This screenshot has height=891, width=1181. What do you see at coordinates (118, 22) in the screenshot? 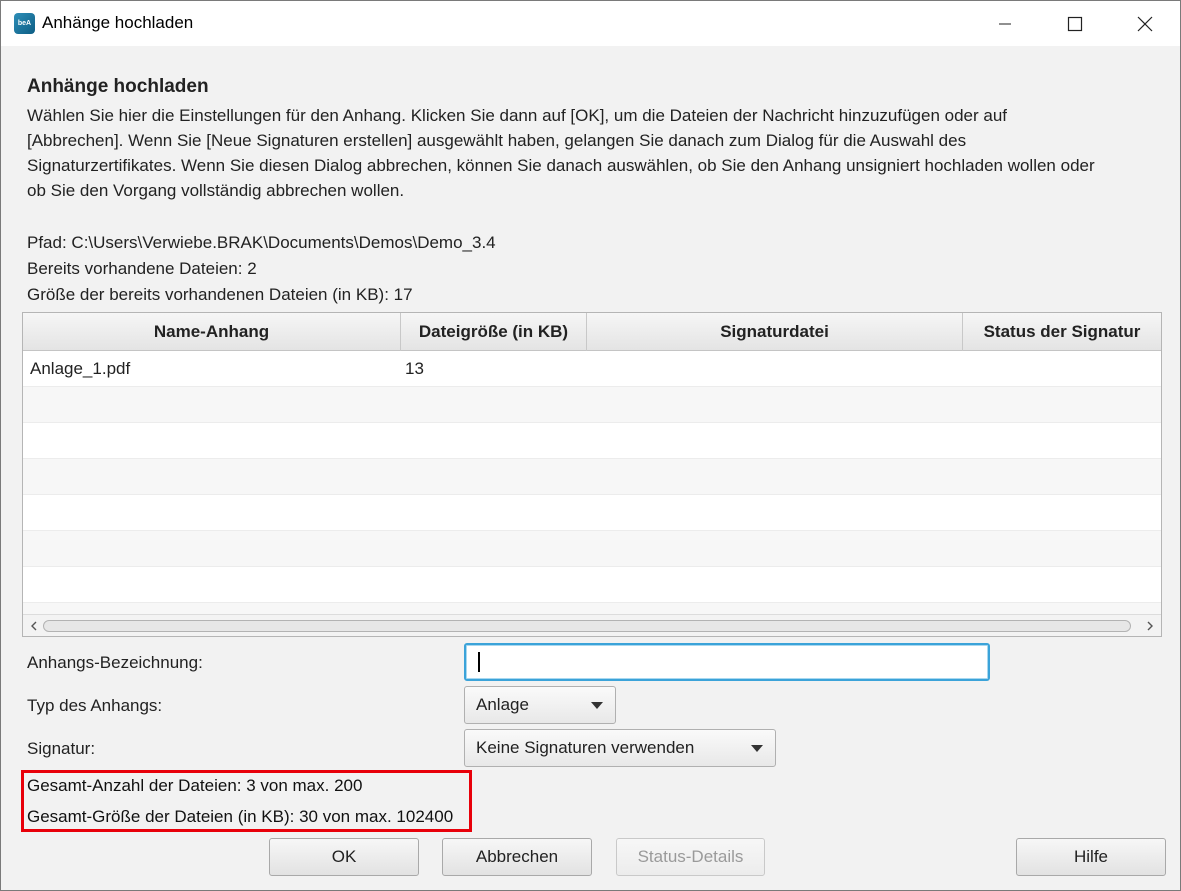
I see `window-title: Anhänge hochladen` at bounding box center [118, 22].